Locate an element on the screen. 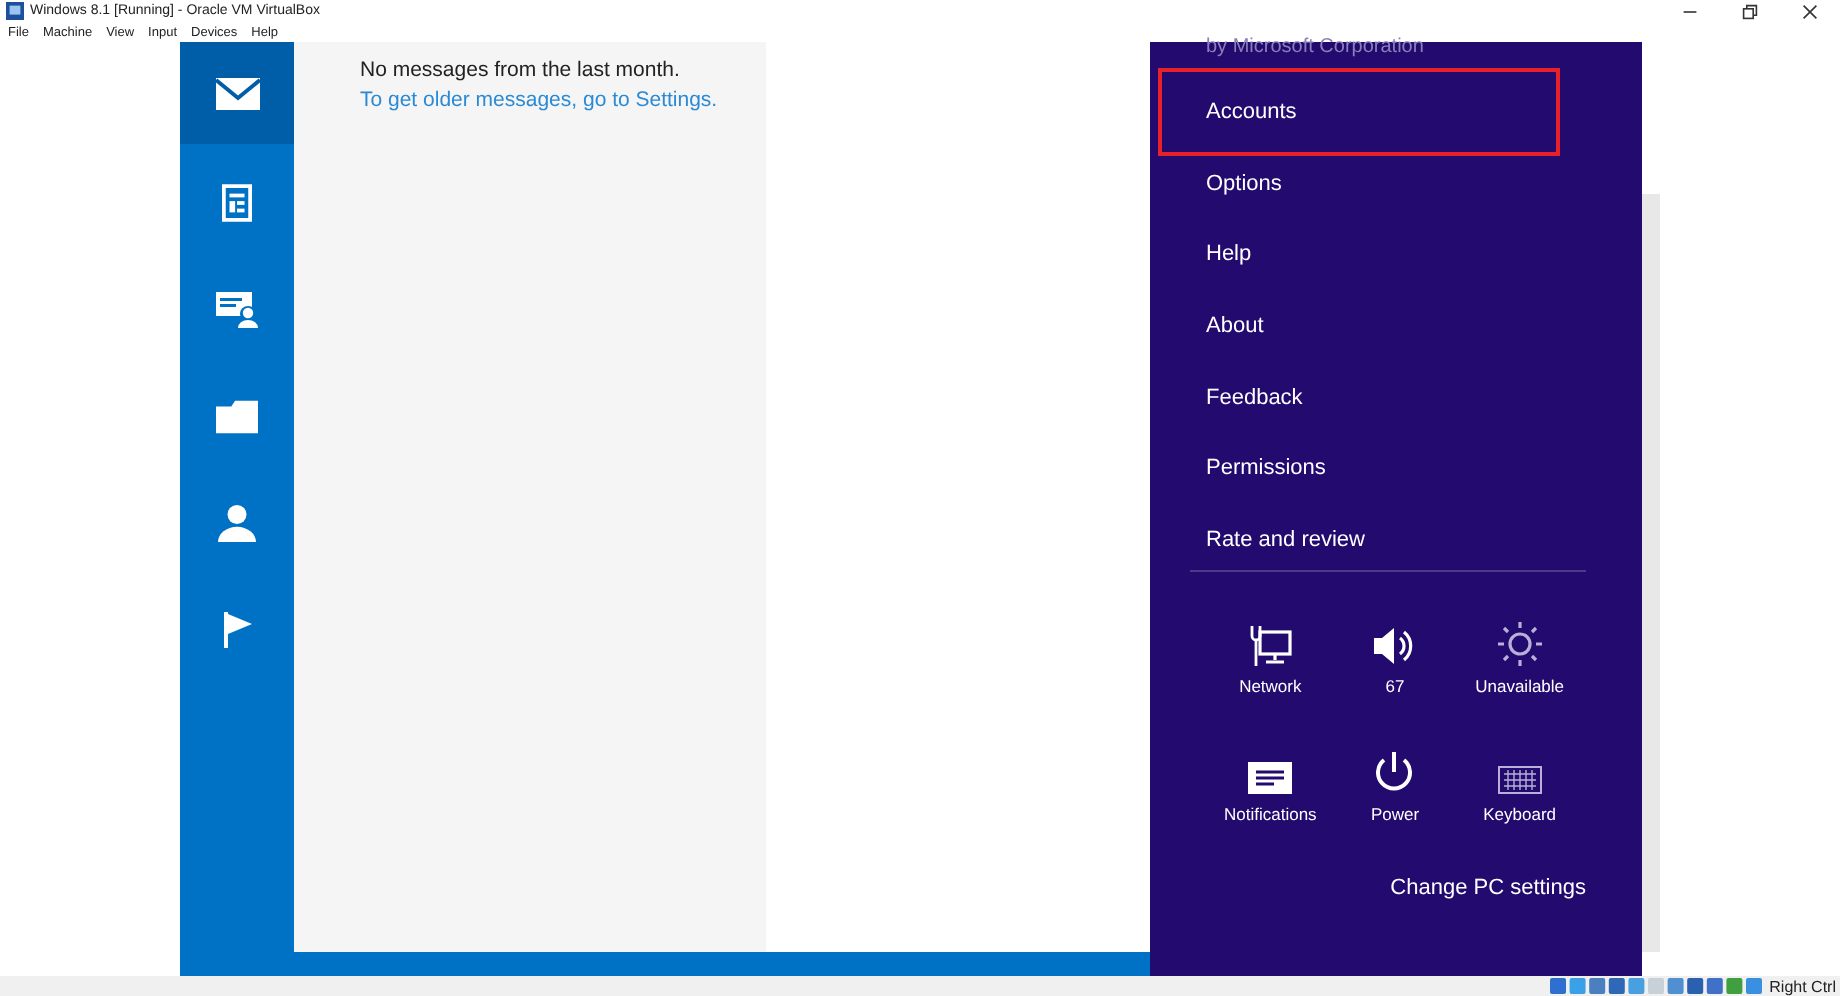  publisher-text: by Microsoft Corporation is located at coordinates (1315, 47).